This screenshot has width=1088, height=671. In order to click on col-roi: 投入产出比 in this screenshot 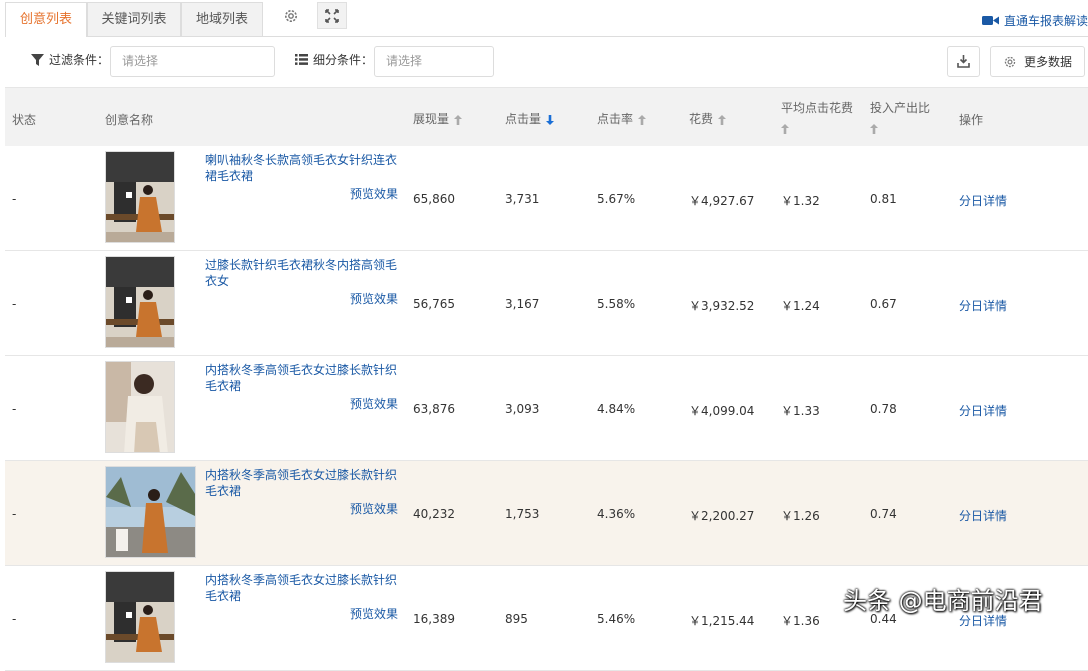, I will do `click(900, 108)`.